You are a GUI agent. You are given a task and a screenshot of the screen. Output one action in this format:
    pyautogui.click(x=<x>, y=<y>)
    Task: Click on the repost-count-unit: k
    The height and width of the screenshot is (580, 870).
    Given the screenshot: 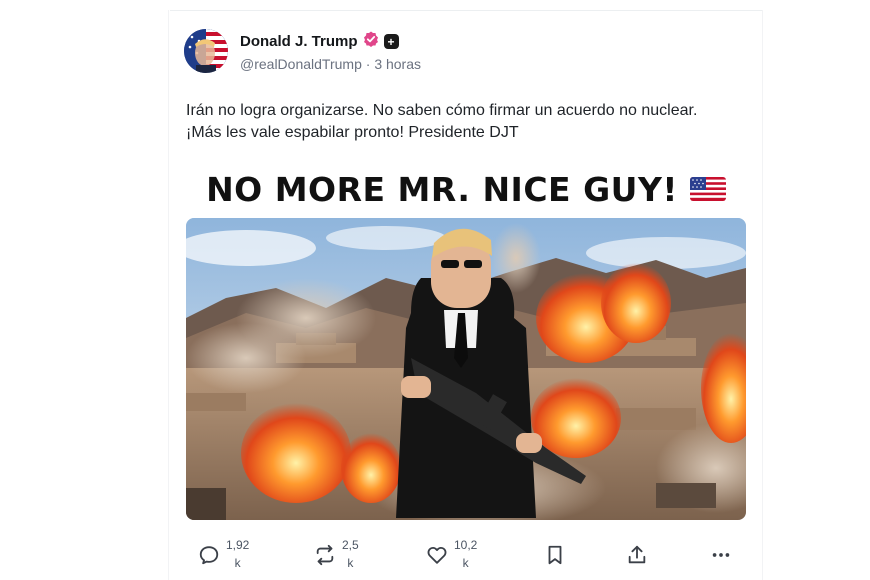 What is the action you would take?
    pyautogui.click(x=350, y=563)
    